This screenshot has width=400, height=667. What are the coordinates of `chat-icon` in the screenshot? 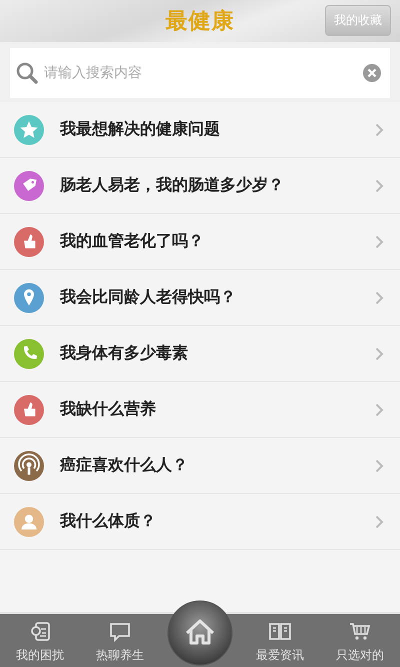 It's located at (120, 632).